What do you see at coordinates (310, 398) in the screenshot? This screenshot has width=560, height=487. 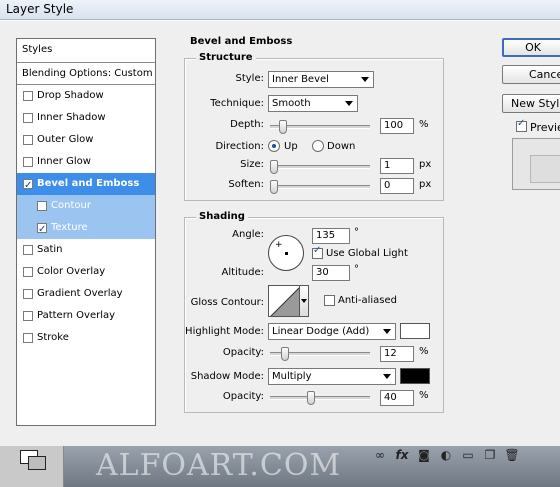 I see `shadow-opacity-thumb` at bounding box center [310, 398].